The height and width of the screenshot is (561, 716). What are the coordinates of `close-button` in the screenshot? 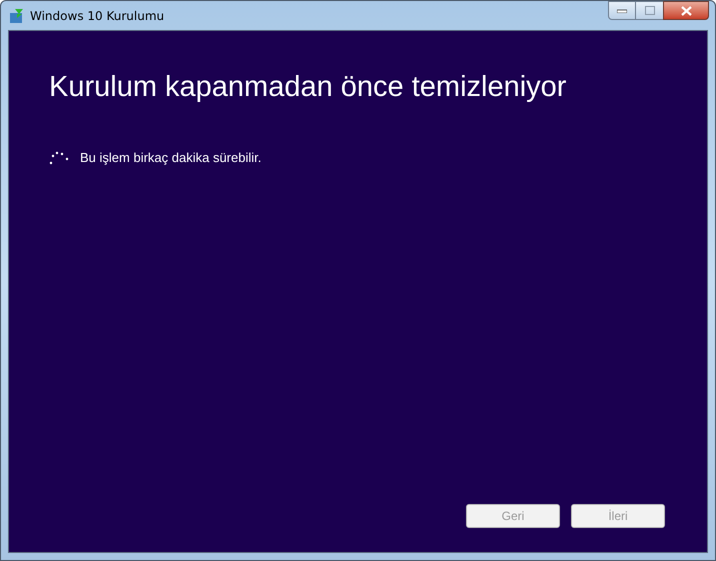 It's located at (686, 10).